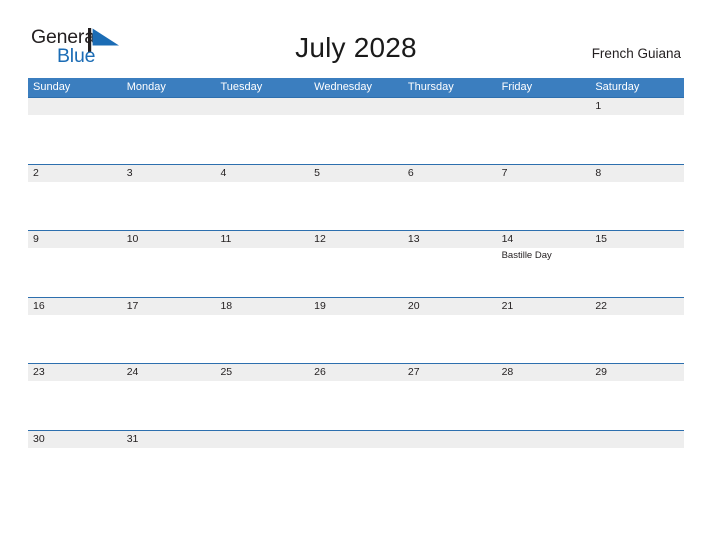 This screenshot has width=712, height=550. I want to click on weekday-header-friday: Friday, so click(517, 87).